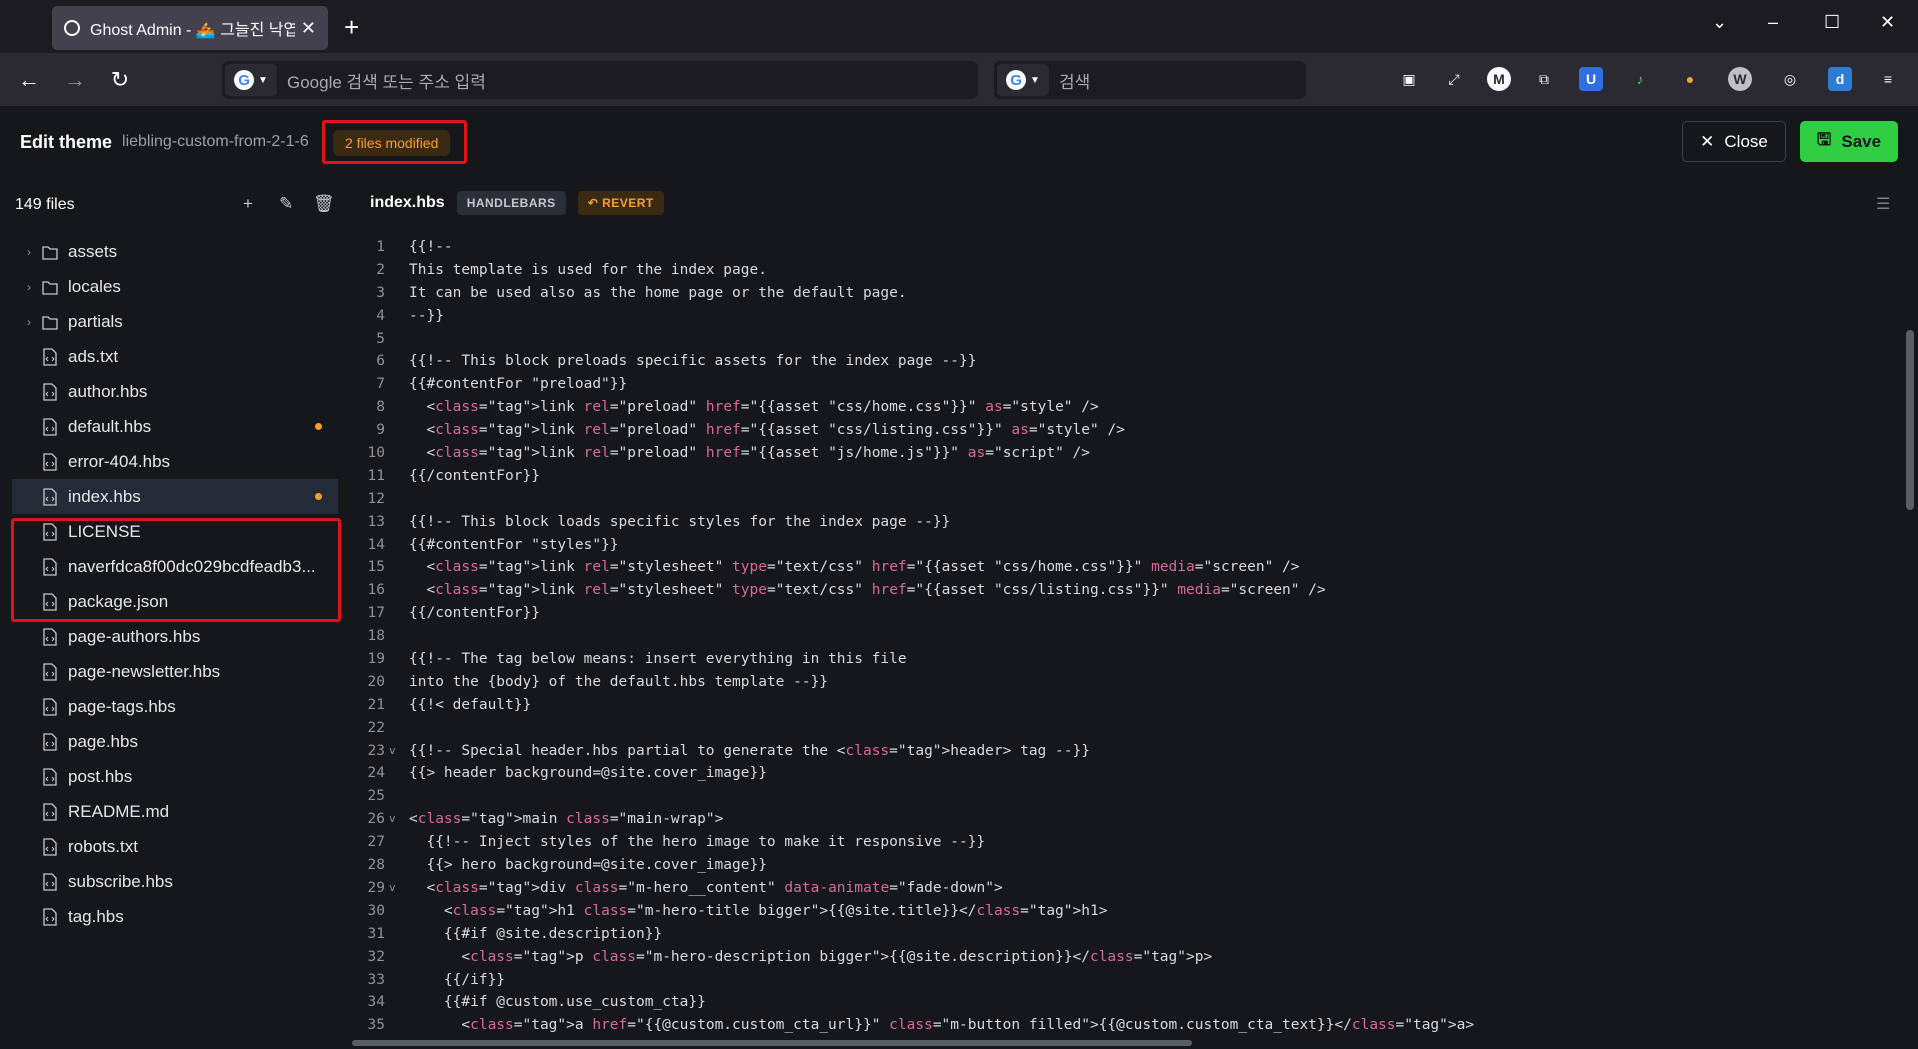 The height and width of the screenshot is (1049, 1918). What do you see at coordinates (175, 916) in the screenshot?
I see `file-row: tag.hbs` at bounding box center [175, 916].